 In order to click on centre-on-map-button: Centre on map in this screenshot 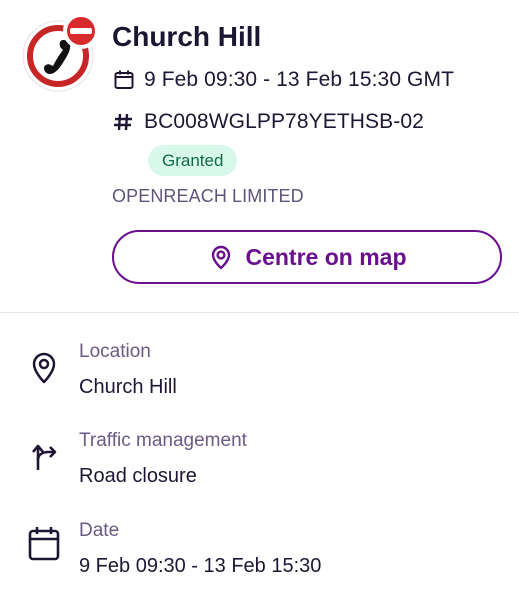, I will do `click(307, 257)`.